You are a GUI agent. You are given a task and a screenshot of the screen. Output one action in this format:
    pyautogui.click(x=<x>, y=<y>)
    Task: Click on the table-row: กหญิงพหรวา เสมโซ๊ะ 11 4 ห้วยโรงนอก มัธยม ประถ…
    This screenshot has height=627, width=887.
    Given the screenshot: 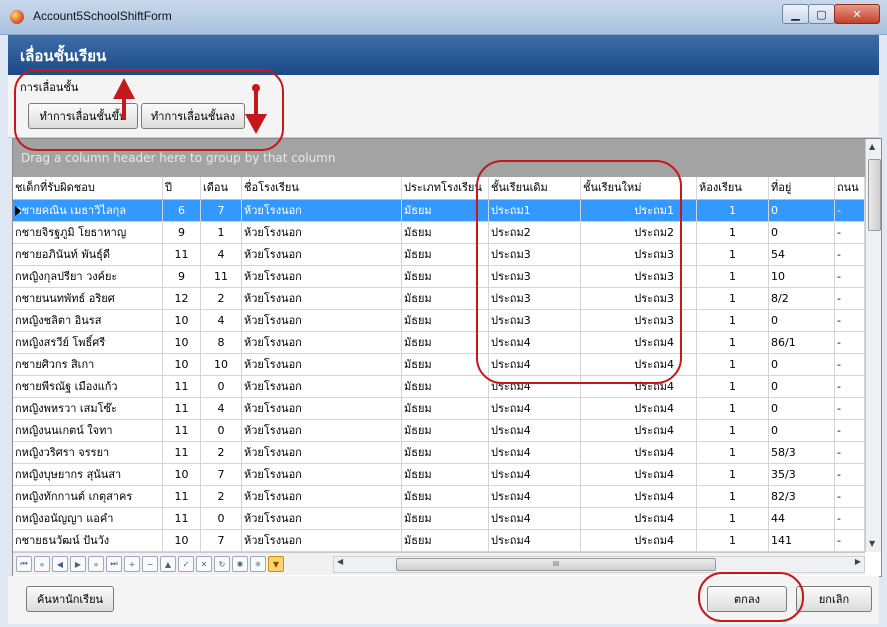 What is the action you would take?
    pyautogui.click(x=439, y=409)
    